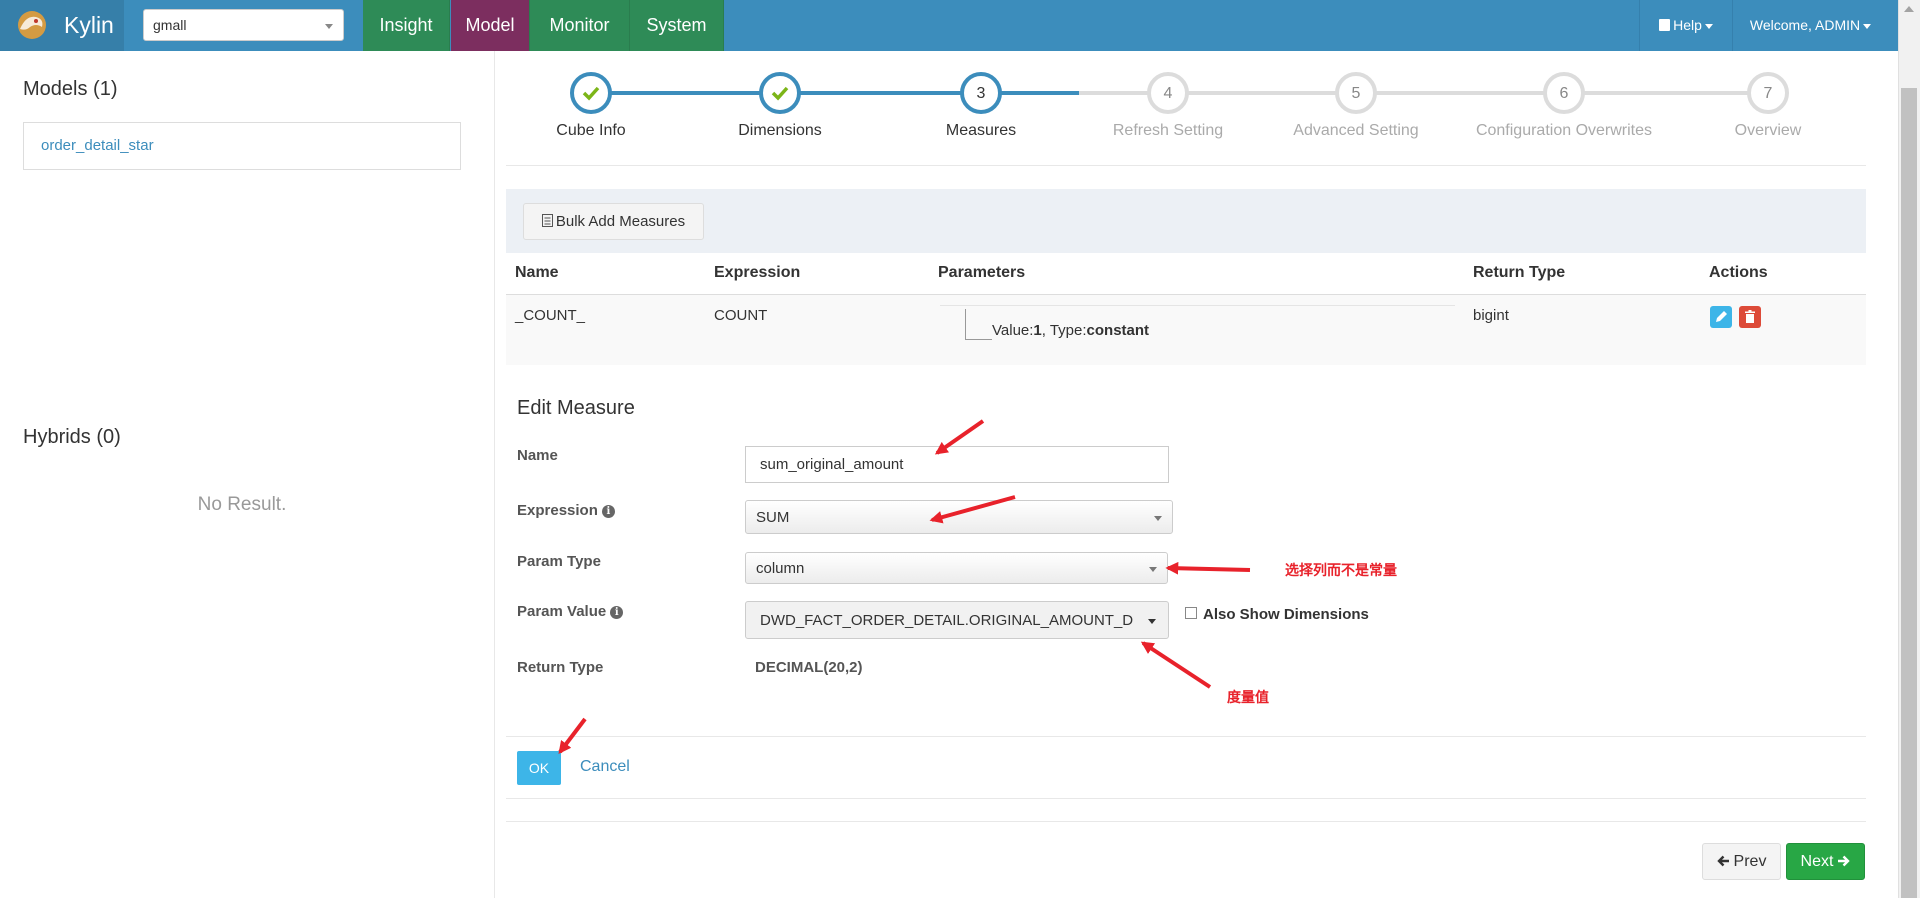 The width and height of the screenshot is (1920, 898). Describe the element at coordinates (757, 272) in the screenshot. I see `col-header-expression: Expression` at that location.